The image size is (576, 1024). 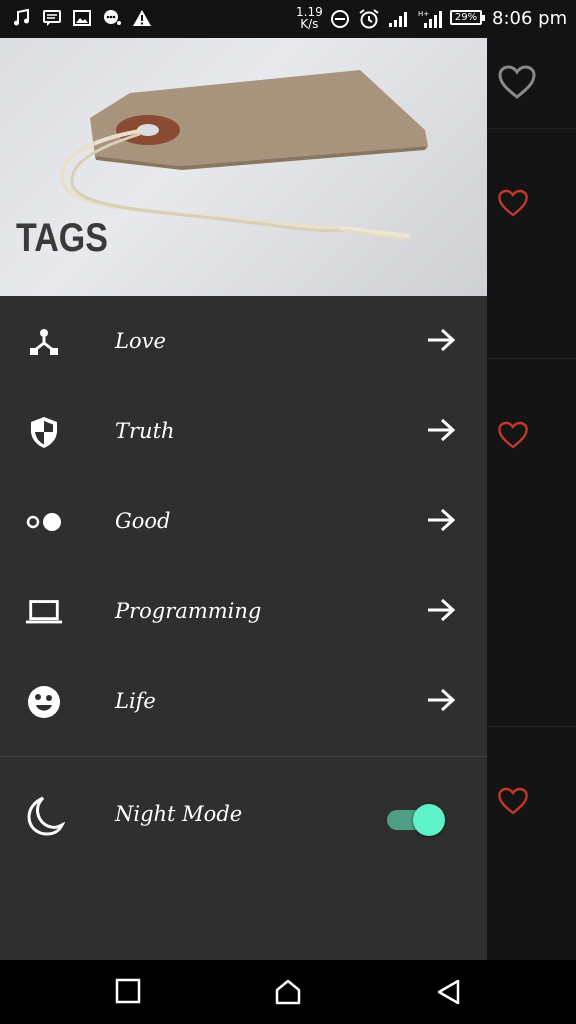 What do you see at coordinates (431, 21) in the screenshot?
I see `signal-h-icon: H+` at bounding box center [431, 21].